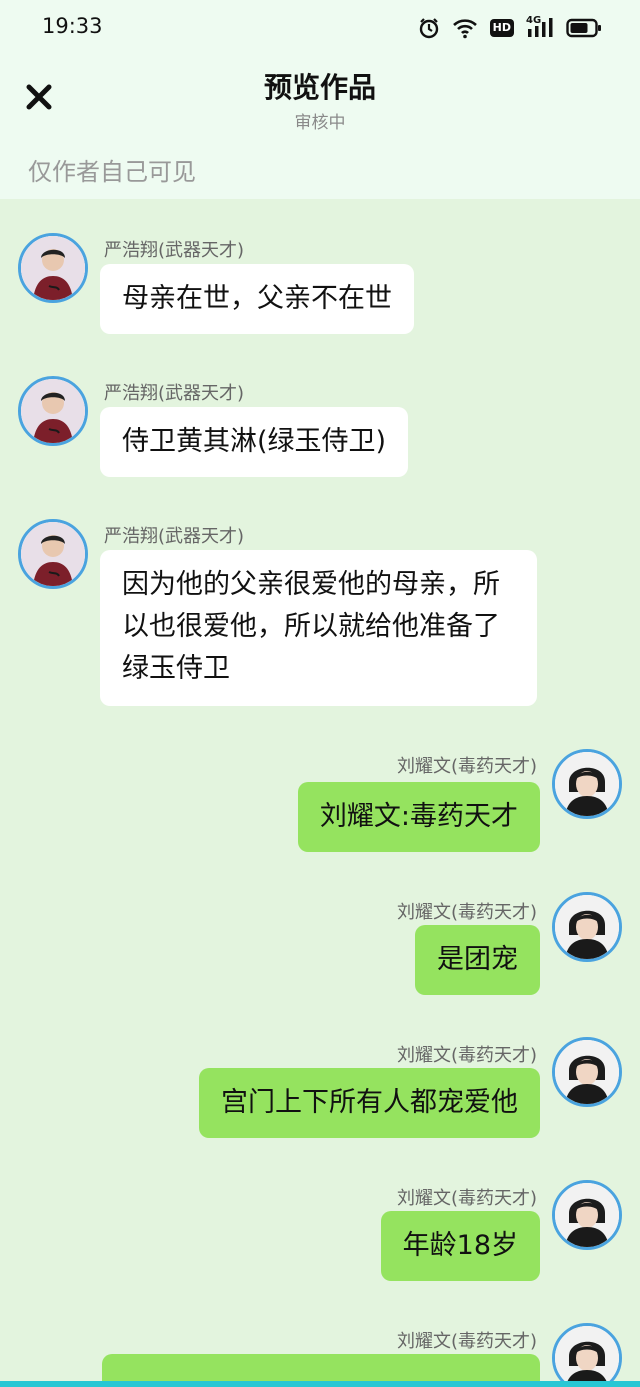 Image resolution: width=640 pixels, height=1387 pixels. I want to click on page-title: 预览作品, so click(319, 87).